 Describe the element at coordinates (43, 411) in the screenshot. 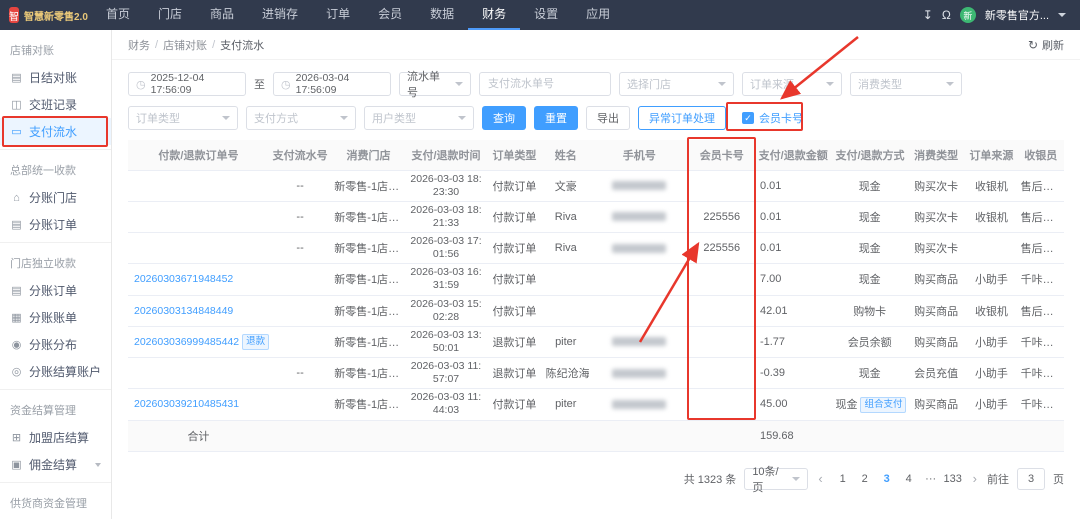

I see `sidebar-group-title: 资金结算管理` at that location.